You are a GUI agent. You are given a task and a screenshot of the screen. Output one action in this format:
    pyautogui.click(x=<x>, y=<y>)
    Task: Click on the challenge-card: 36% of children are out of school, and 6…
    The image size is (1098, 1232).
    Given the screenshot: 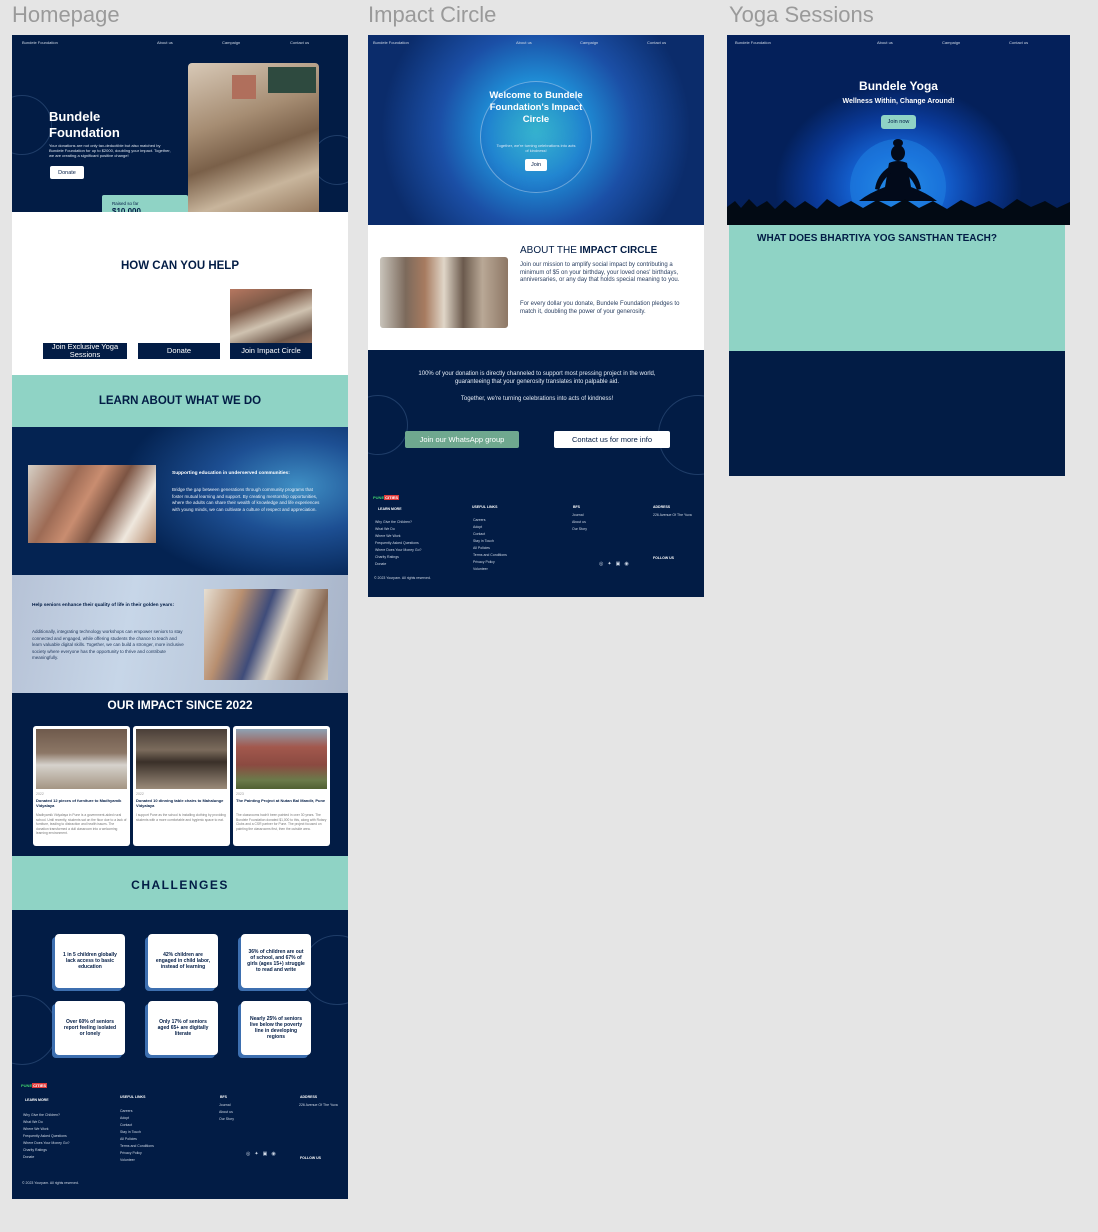 What is the action you would take?
    pyautogui.click(x=276, y=961)
    